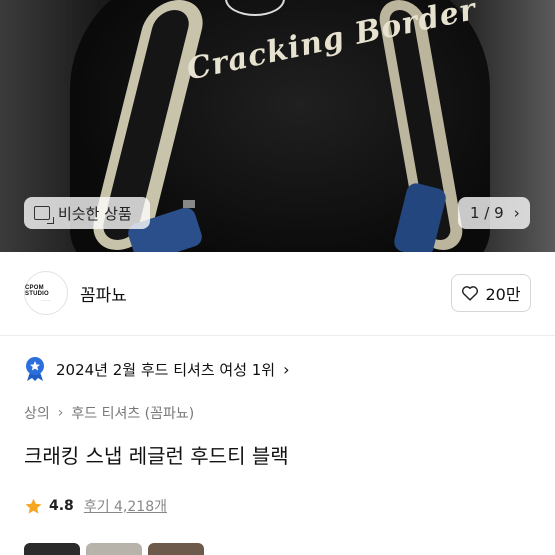  I want to click on seller-name: 꼼파뇨, so click(265, 293).